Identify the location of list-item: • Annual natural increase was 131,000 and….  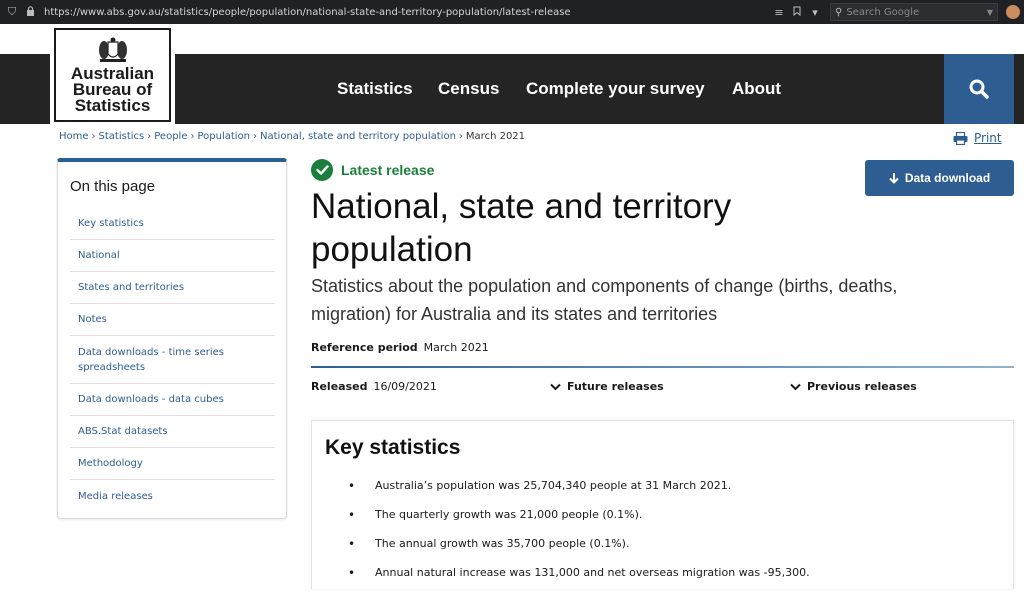
(668, 580).